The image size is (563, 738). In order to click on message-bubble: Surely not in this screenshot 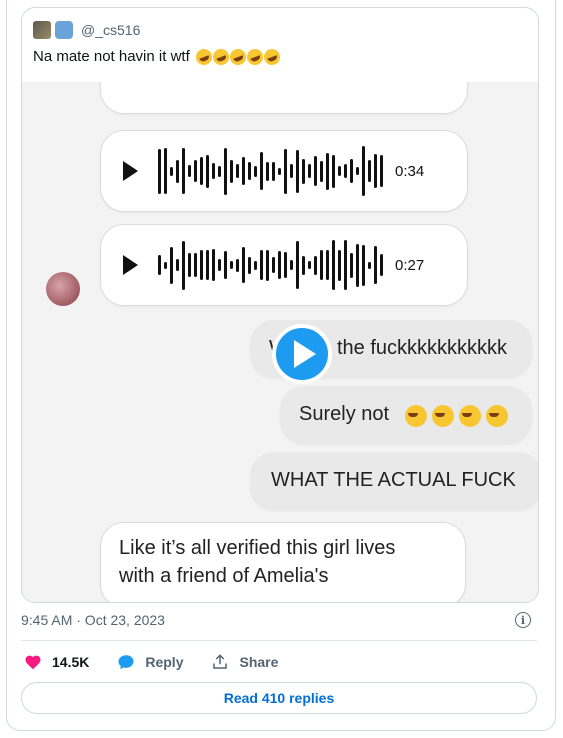, I will do `click(406, 415)`.